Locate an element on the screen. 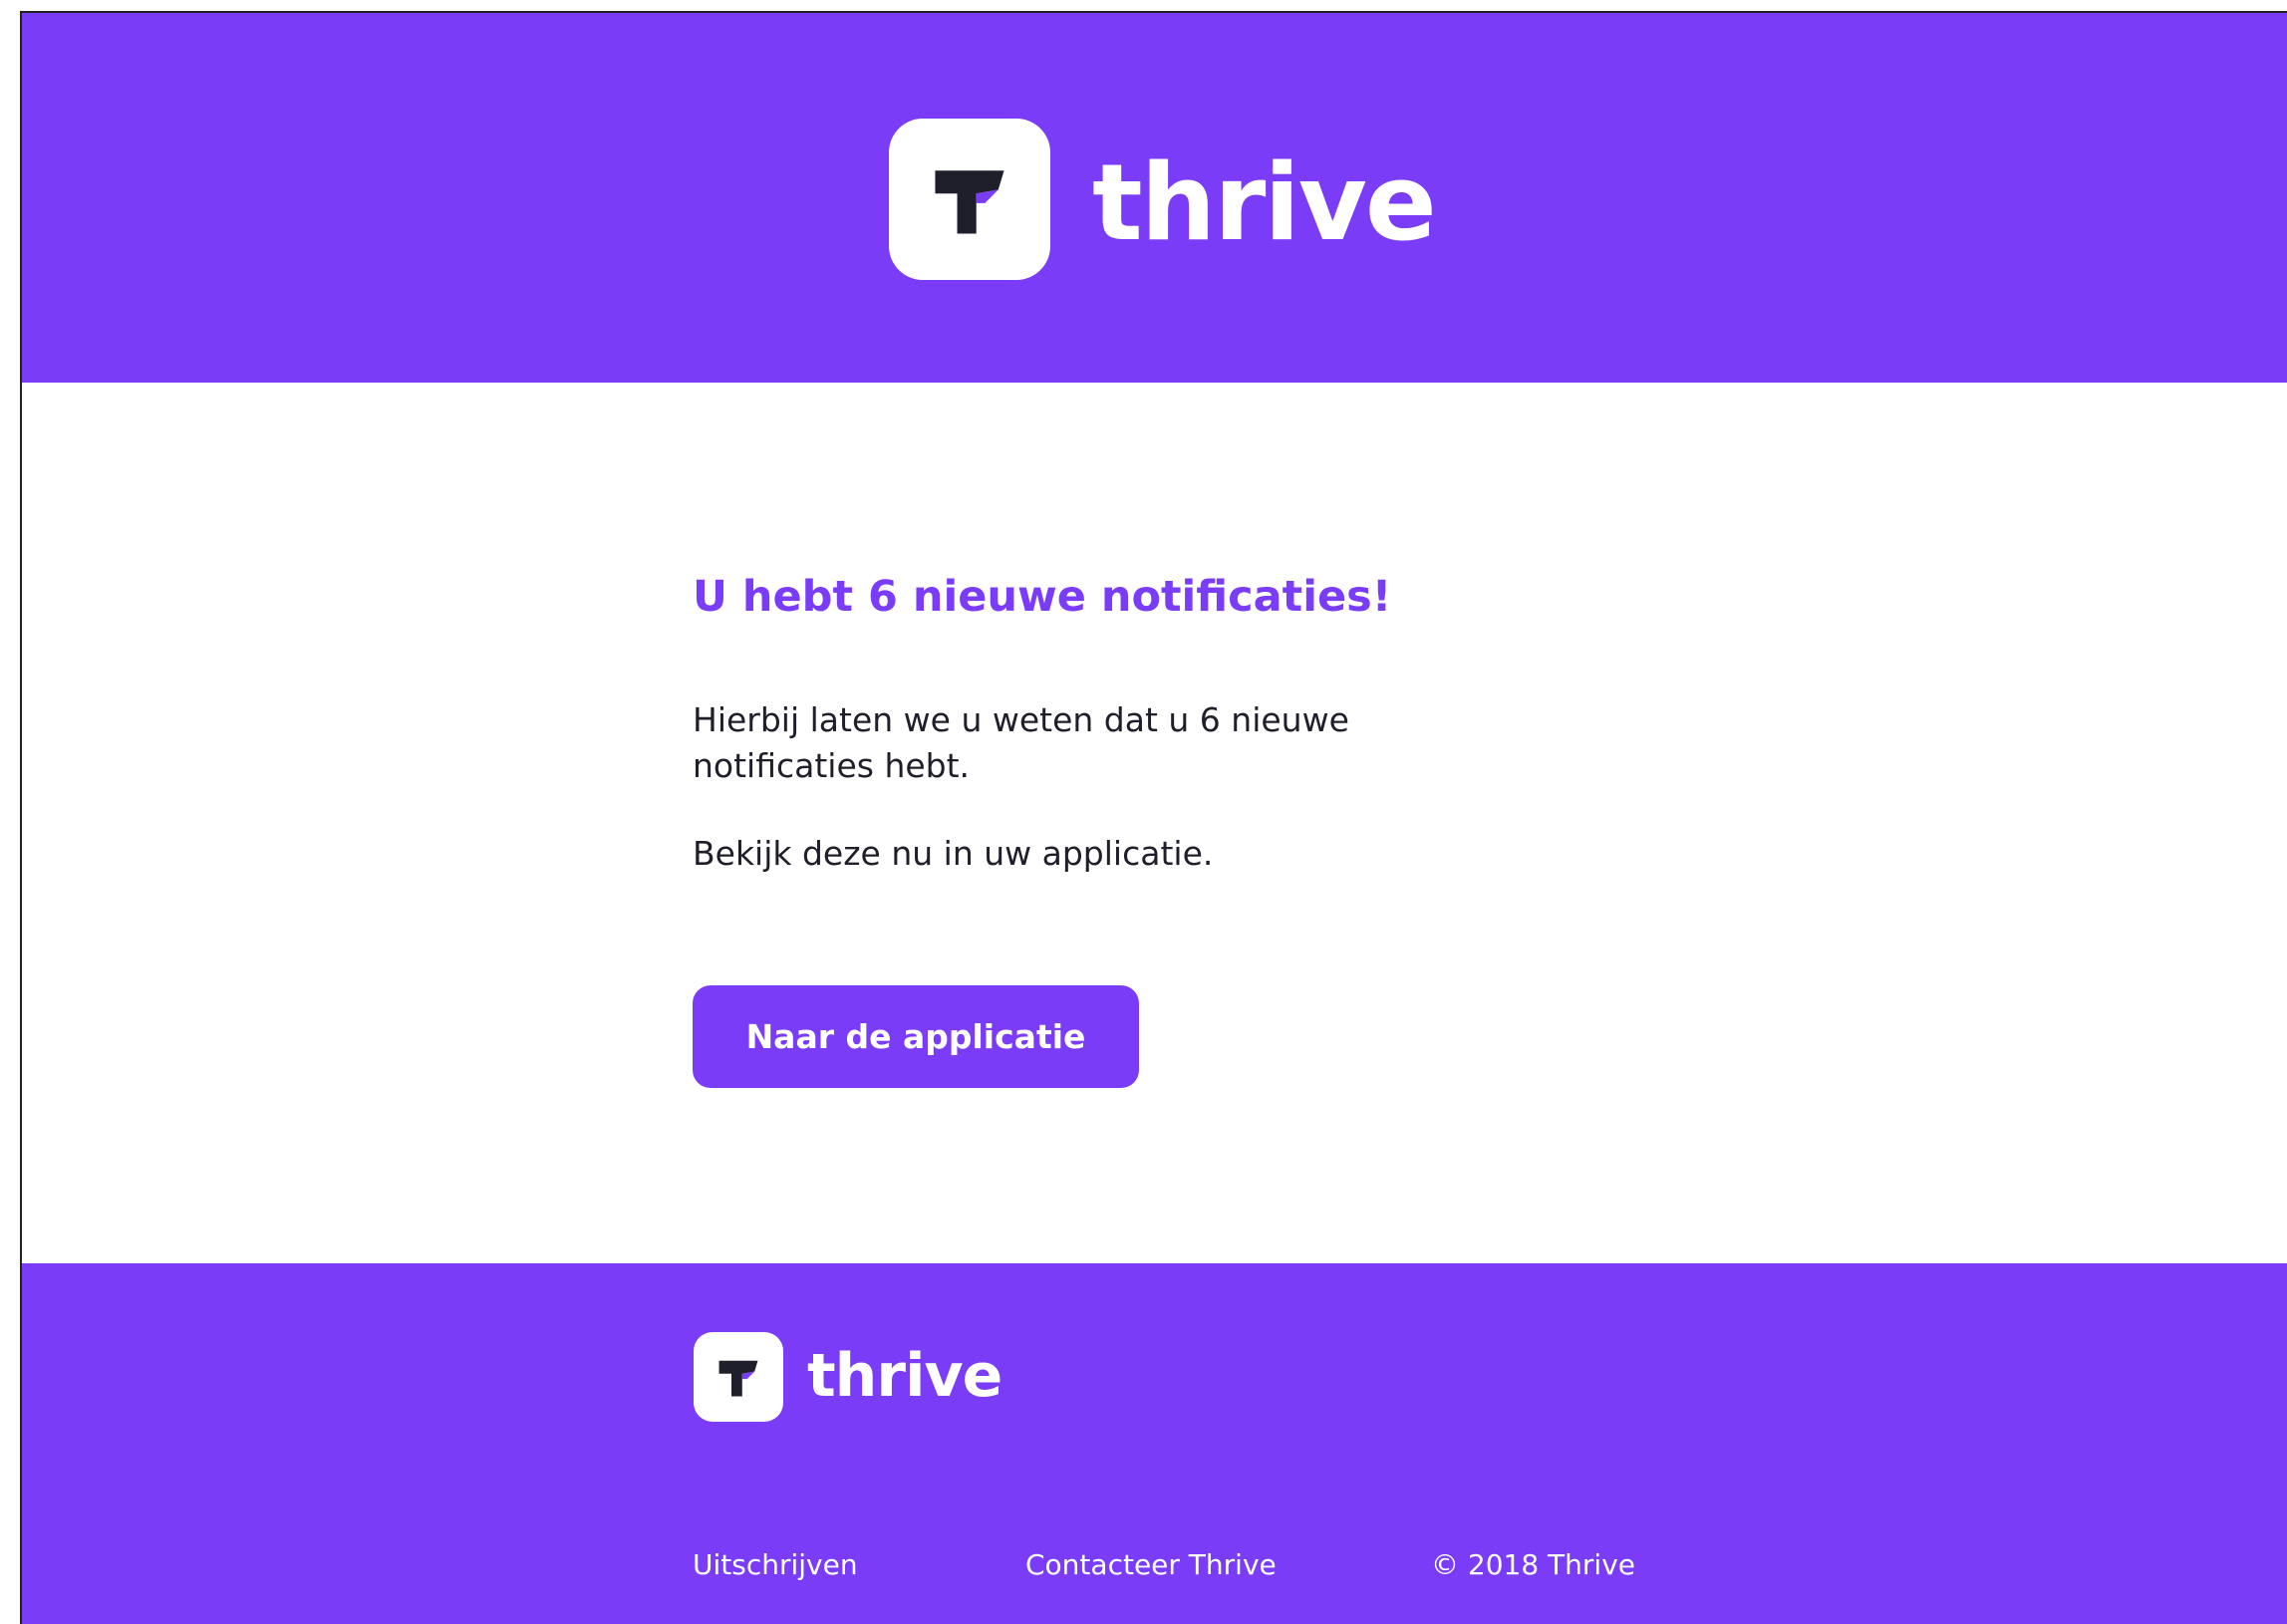 The image size is (2287, 1624). header-wordmark: thrive is located at coordinates (1264, 203).